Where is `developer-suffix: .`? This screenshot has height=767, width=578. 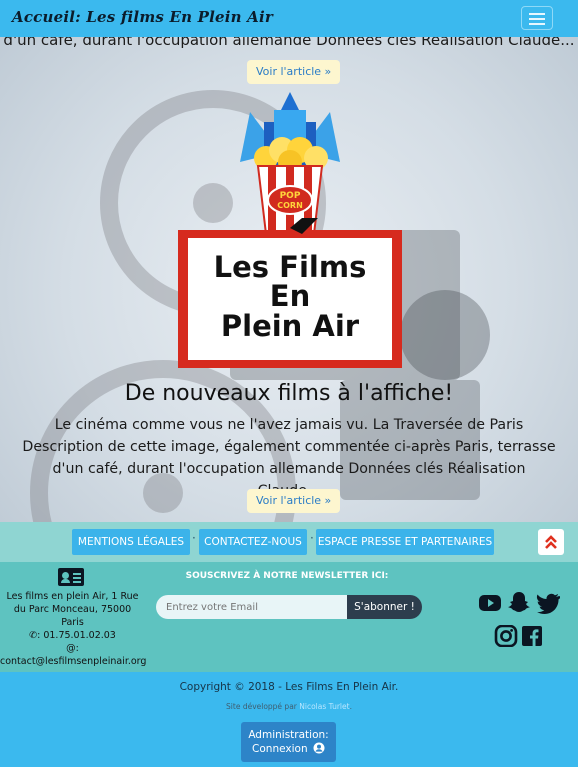 developer-suffix: . is located at coordinates (350, 706).